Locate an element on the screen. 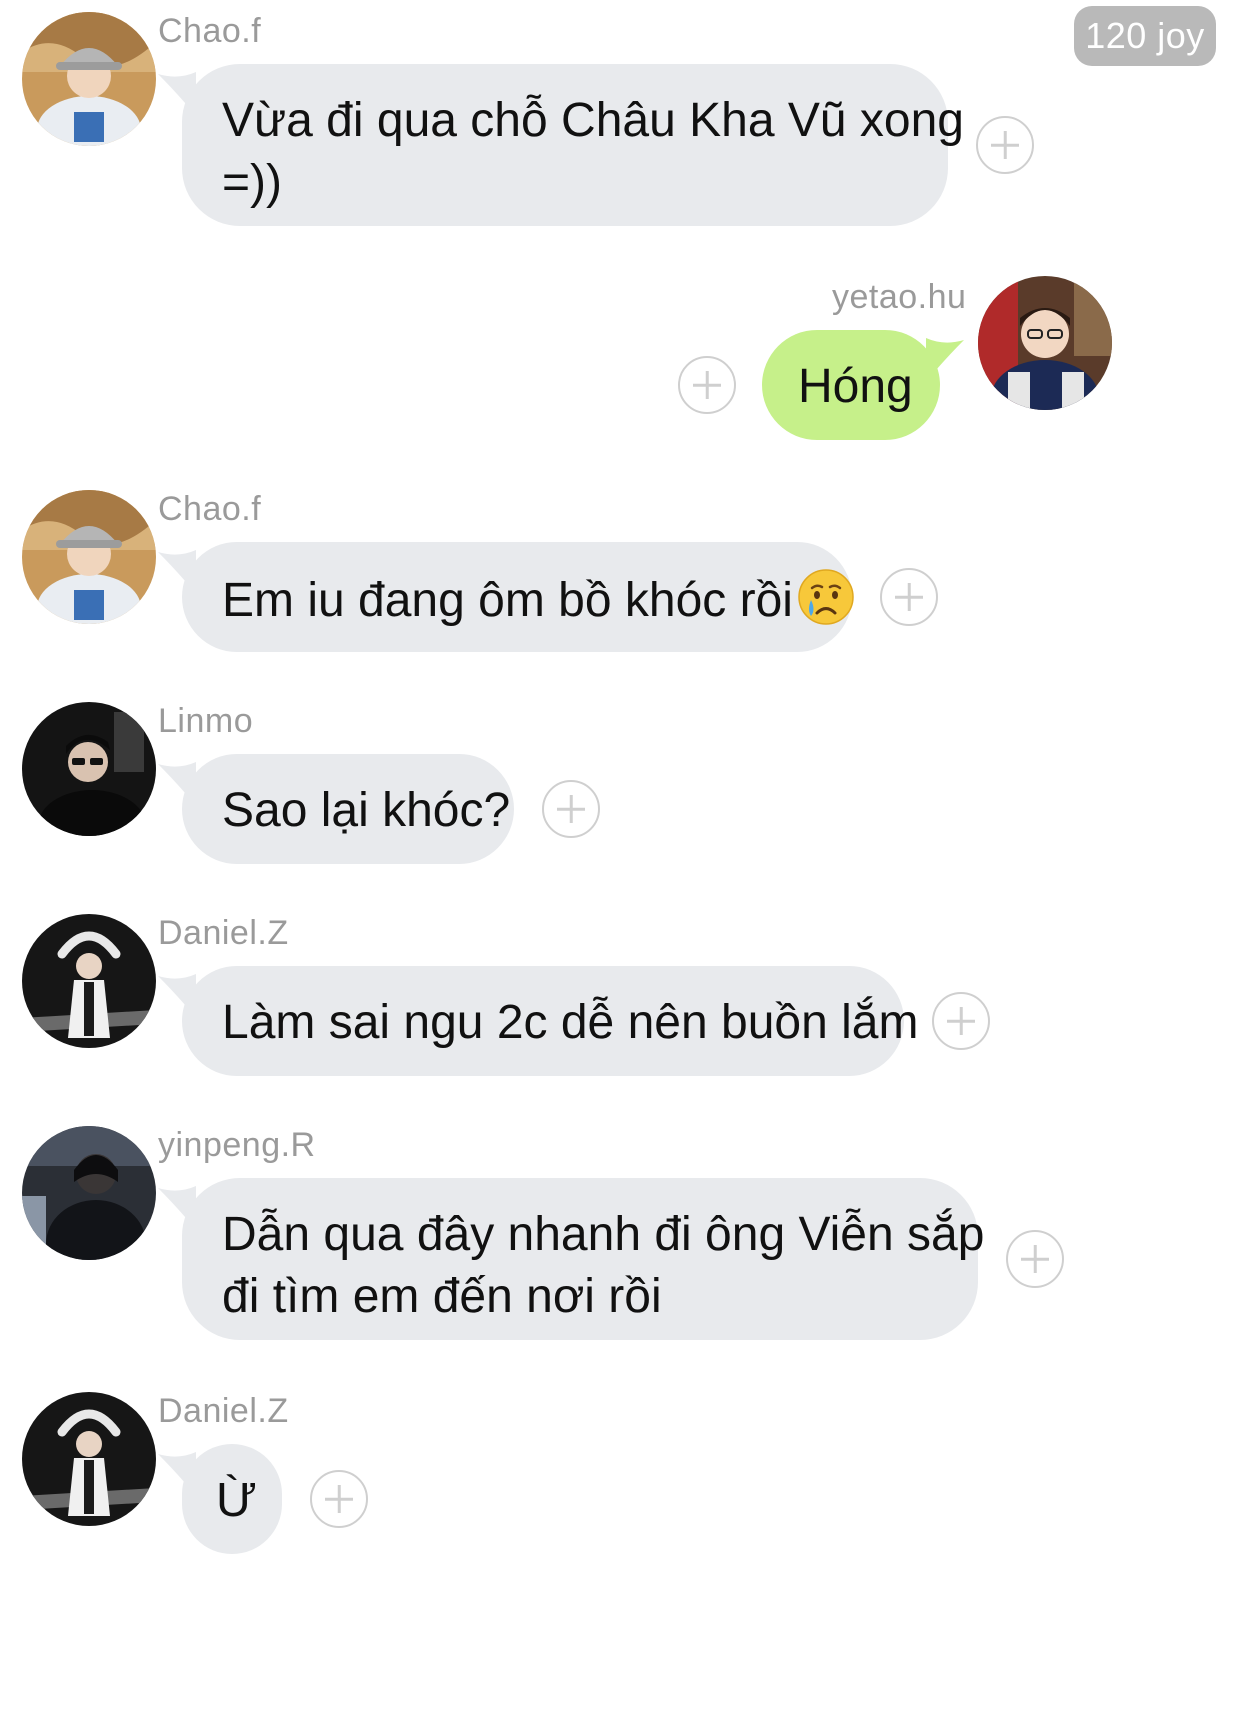 The height and width of the screenshot is (1736, 1242). message-bubble: Sao lại khóc? is located at coordinates (348, 809).